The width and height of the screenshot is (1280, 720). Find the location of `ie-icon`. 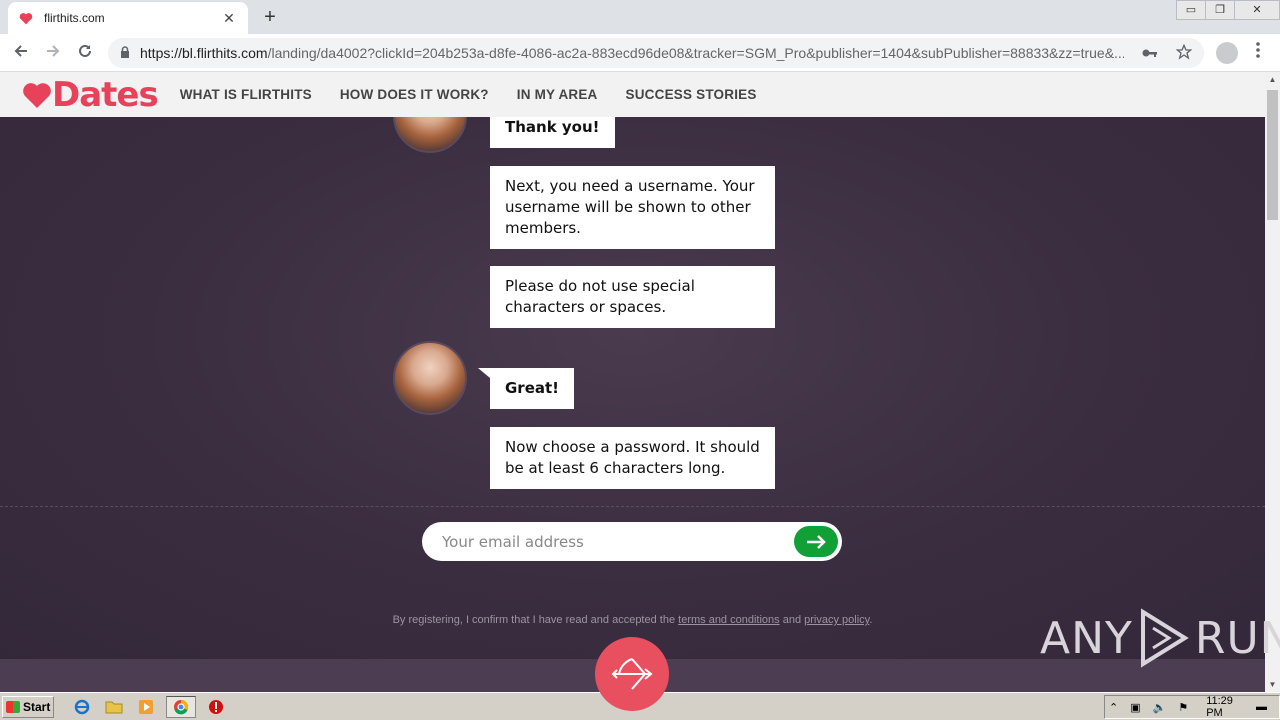

ie-icon is located at coordinates (82, 707).